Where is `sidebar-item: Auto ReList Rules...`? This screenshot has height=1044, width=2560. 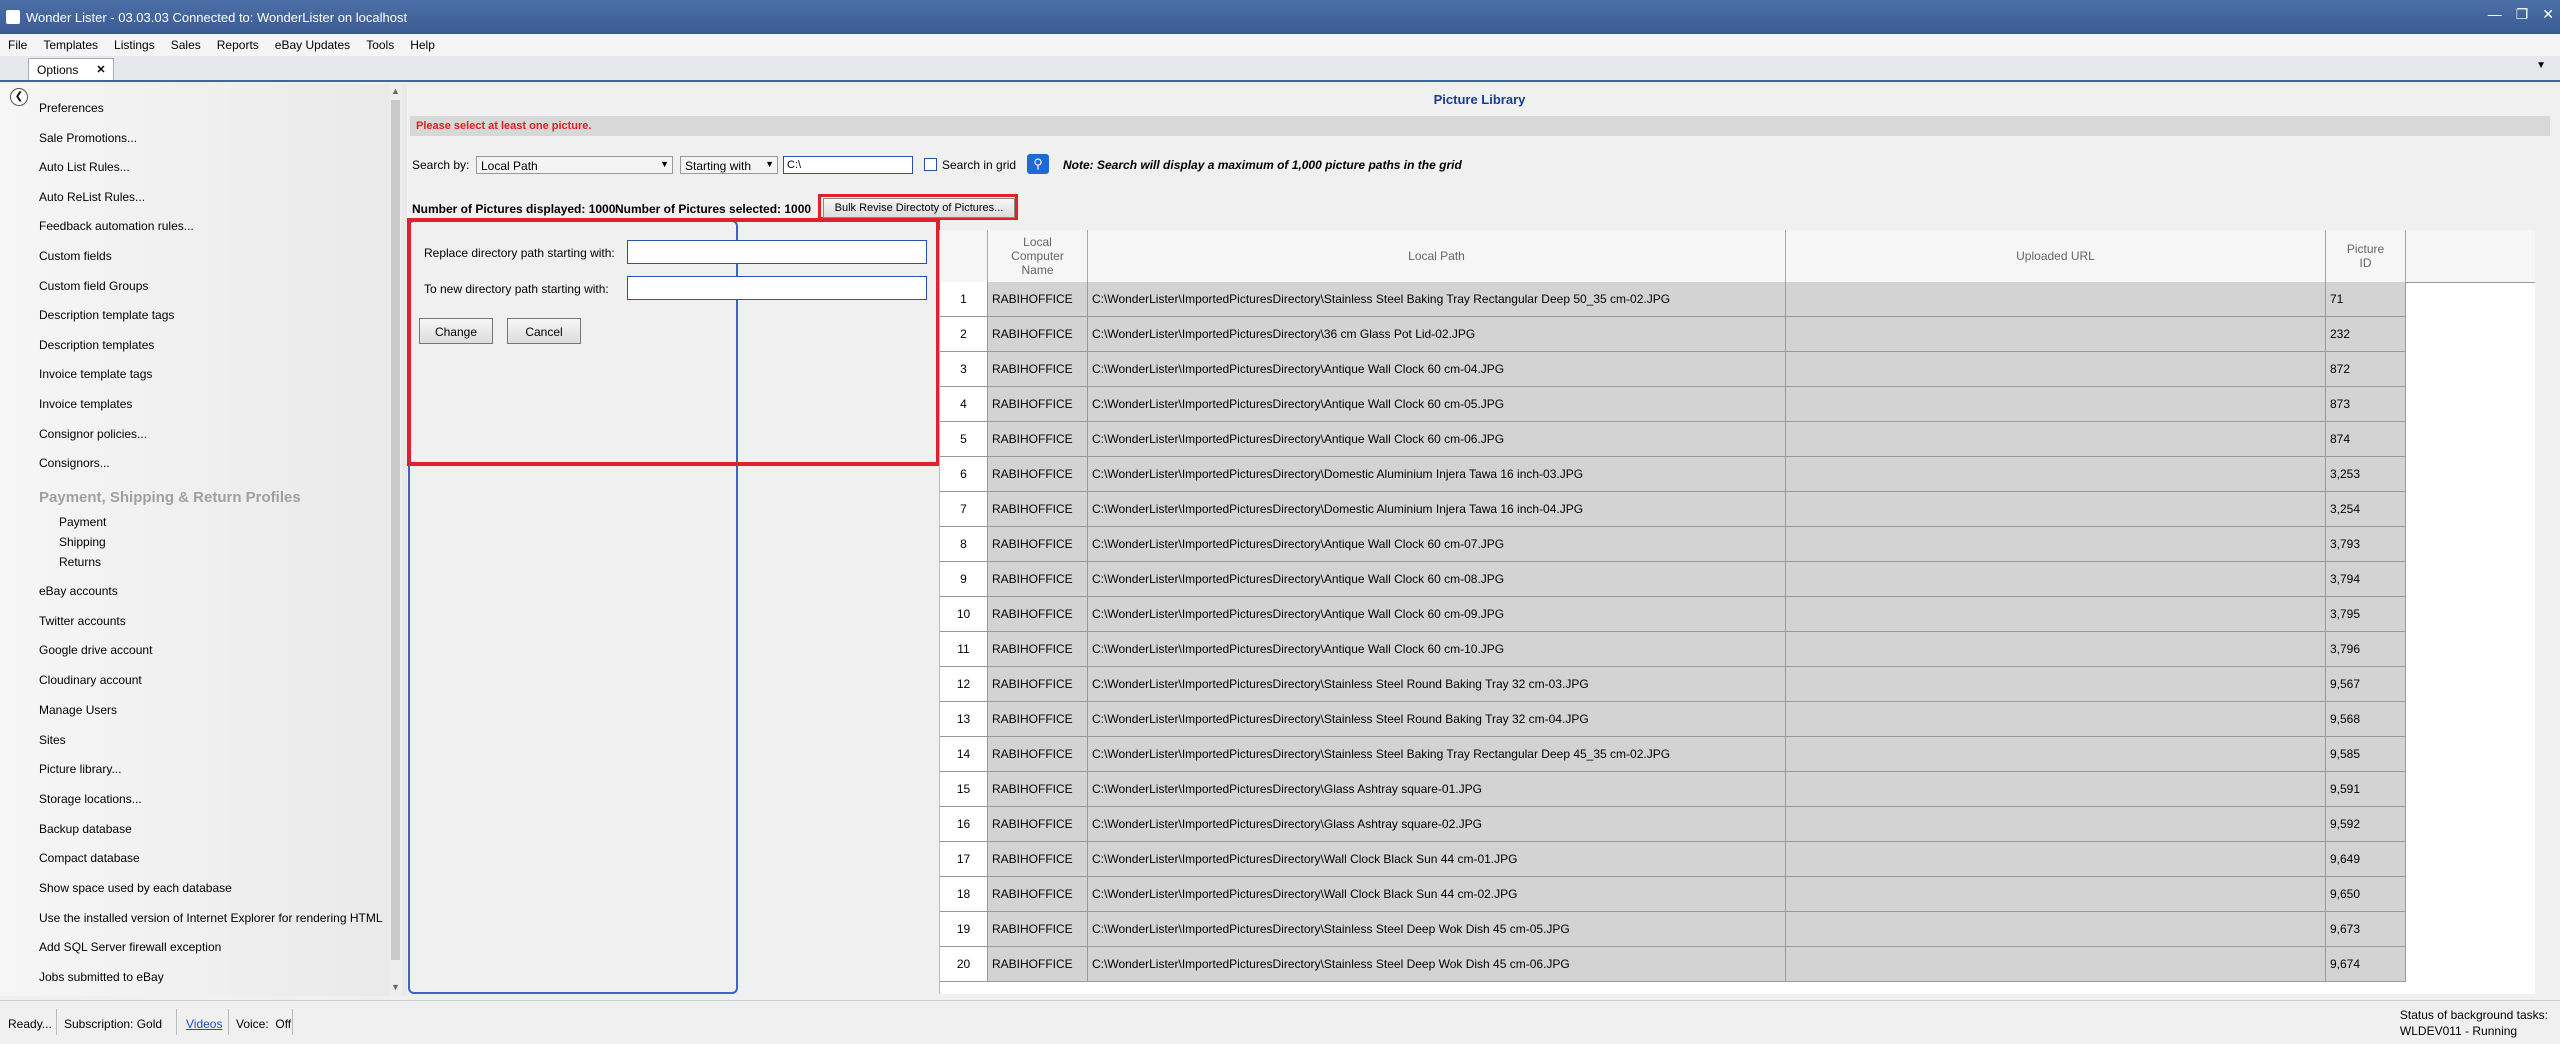 sidebar-item: Auto ReList Rules... is located at coordinates (92, 197).